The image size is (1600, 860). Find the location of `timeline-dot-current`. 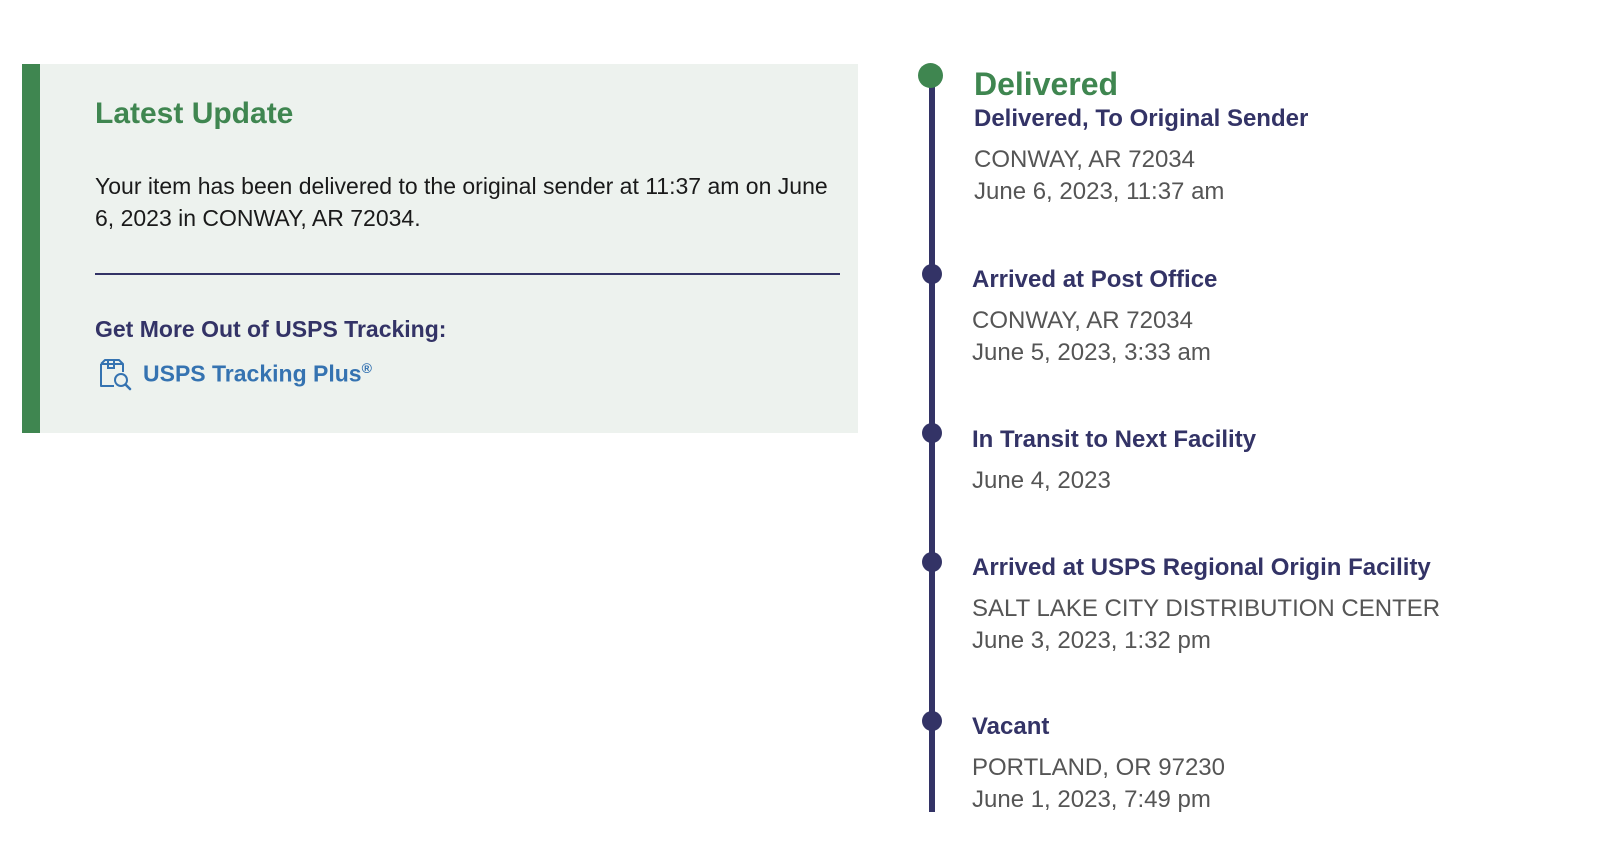

timeline-dot-current is located at coordinates (930, 75).